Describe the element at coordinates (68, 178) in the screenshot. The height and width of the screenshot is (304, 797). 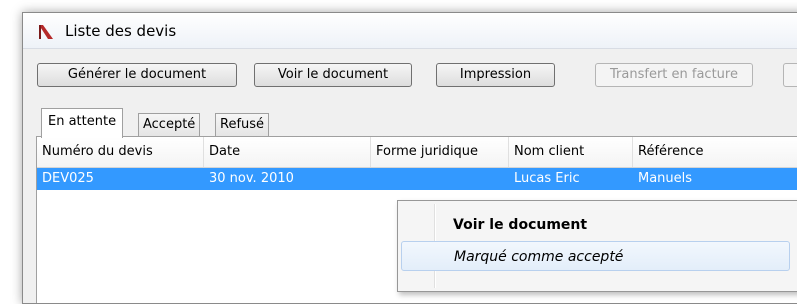
I see `cell-numero: DEV025` at that location.